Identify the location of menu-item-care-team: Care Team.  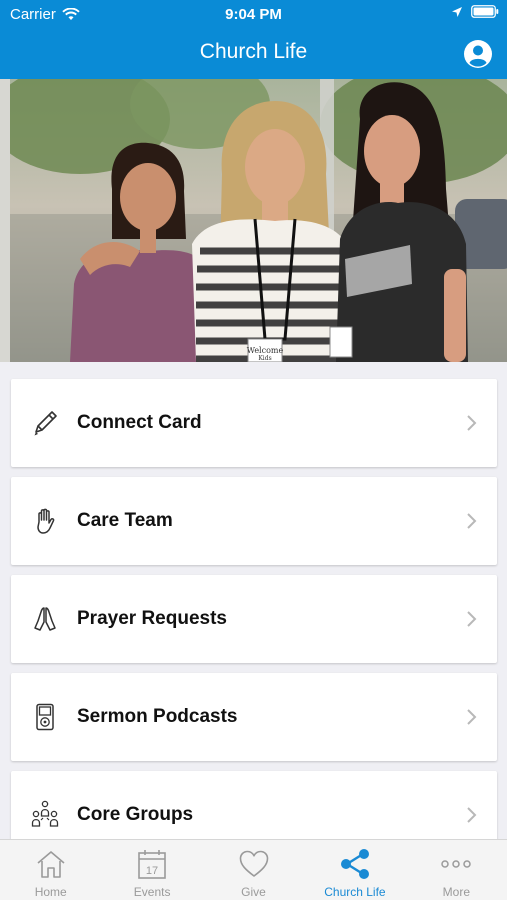
(254, 521).